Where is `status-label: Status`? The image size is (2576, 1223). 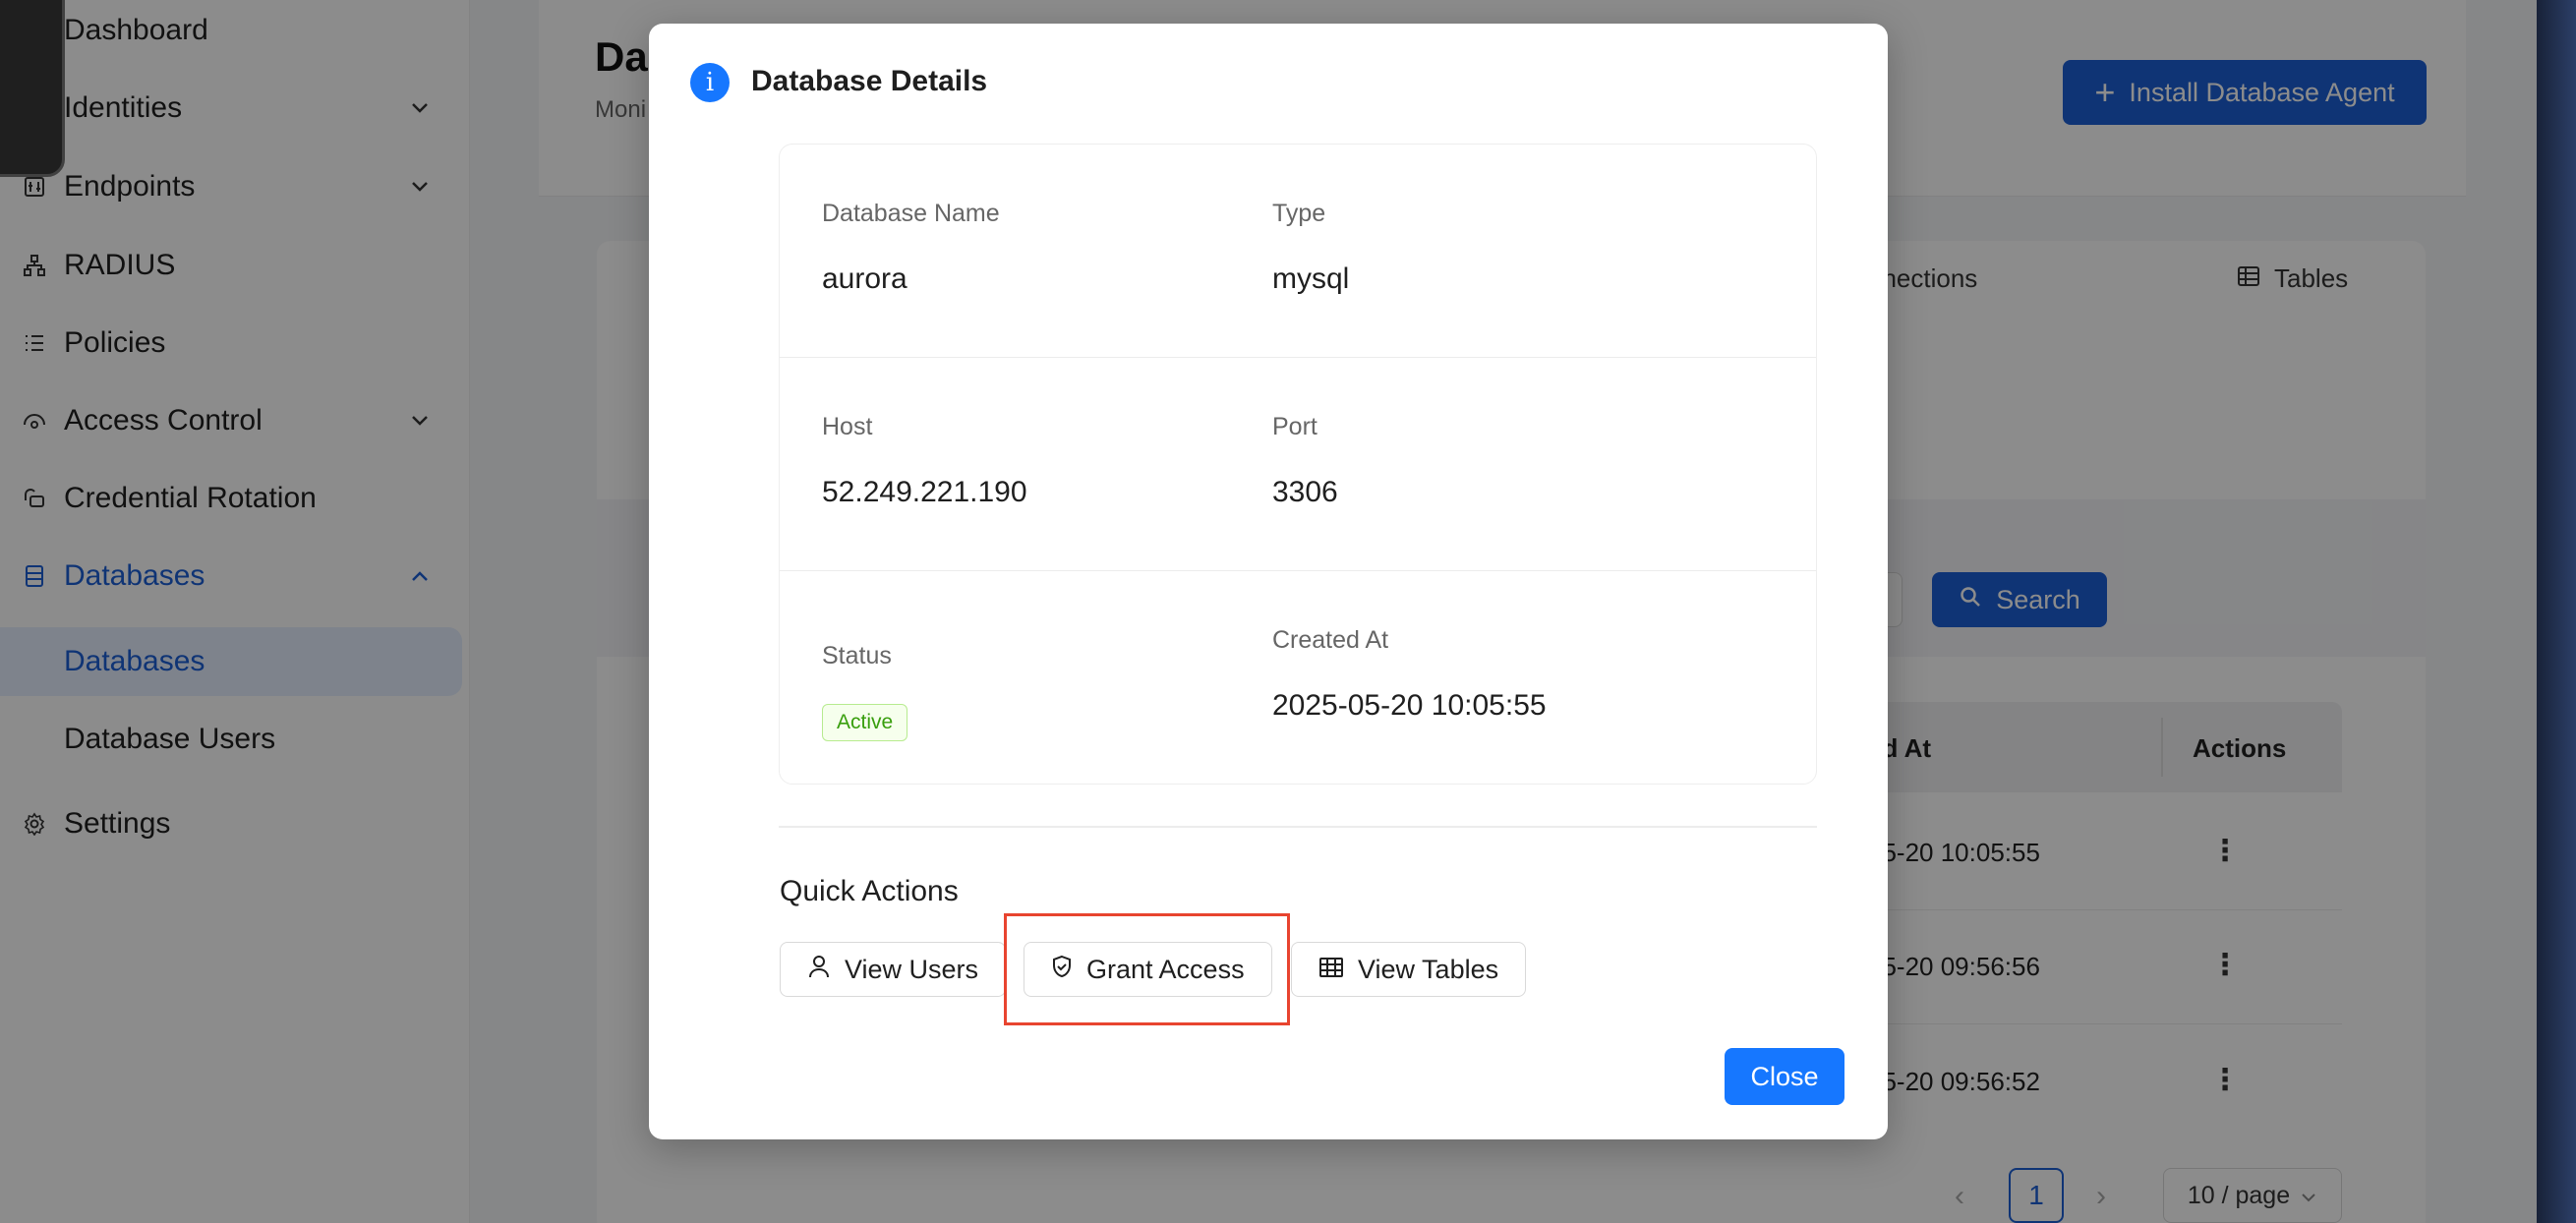
status-label: Status is located at coordinates (857, 656).